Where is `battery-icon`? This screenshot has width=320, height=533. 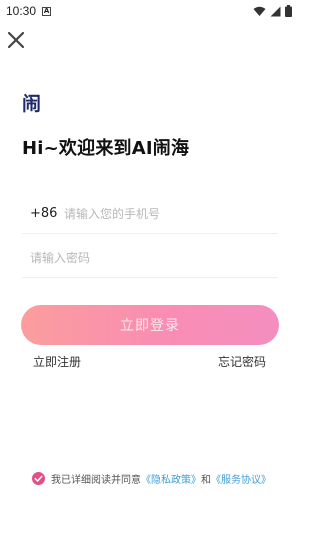
battery-icon is located at coordinates (288, 11).